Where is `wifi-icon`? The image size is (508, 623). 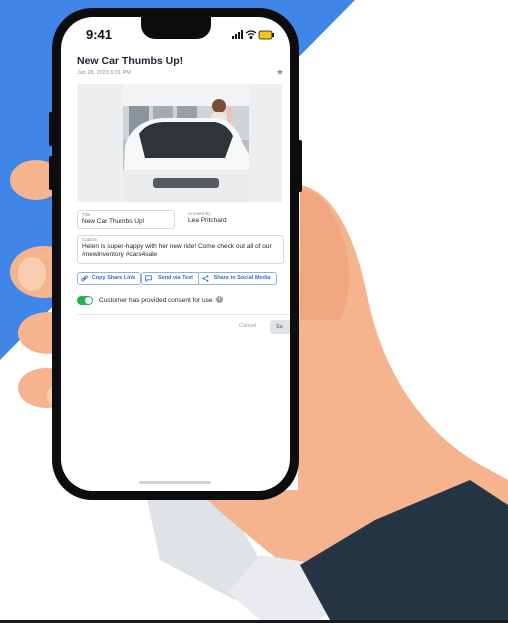
wifi-icon is located at coordinates (251, 35).